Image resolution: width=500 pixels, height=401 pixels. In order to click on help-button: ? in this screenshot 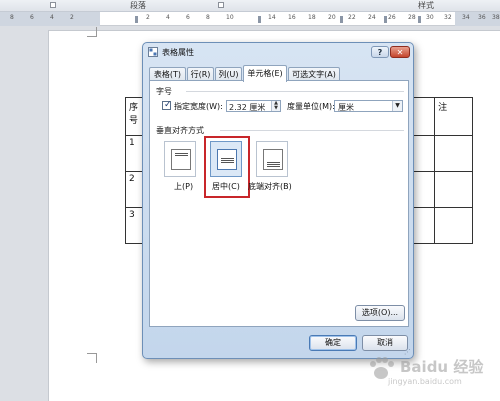, I will do `click(380, 52)`.